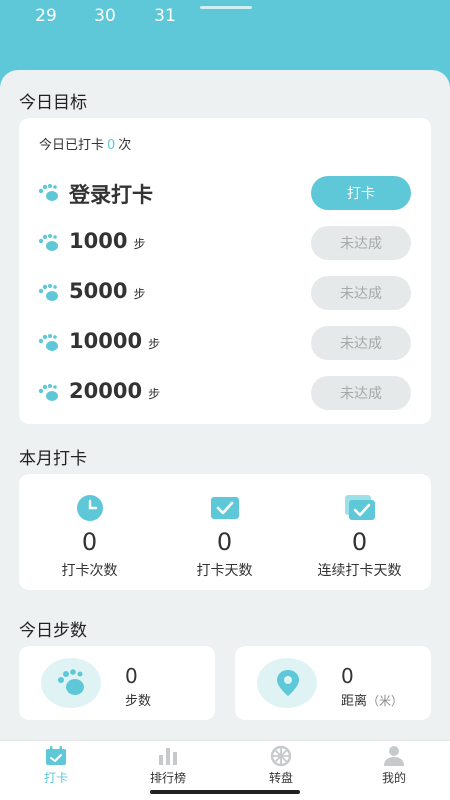 The height and width of the screenshot is (800, 450). I want to click on distance-unit: （米）, so click(385, 701).